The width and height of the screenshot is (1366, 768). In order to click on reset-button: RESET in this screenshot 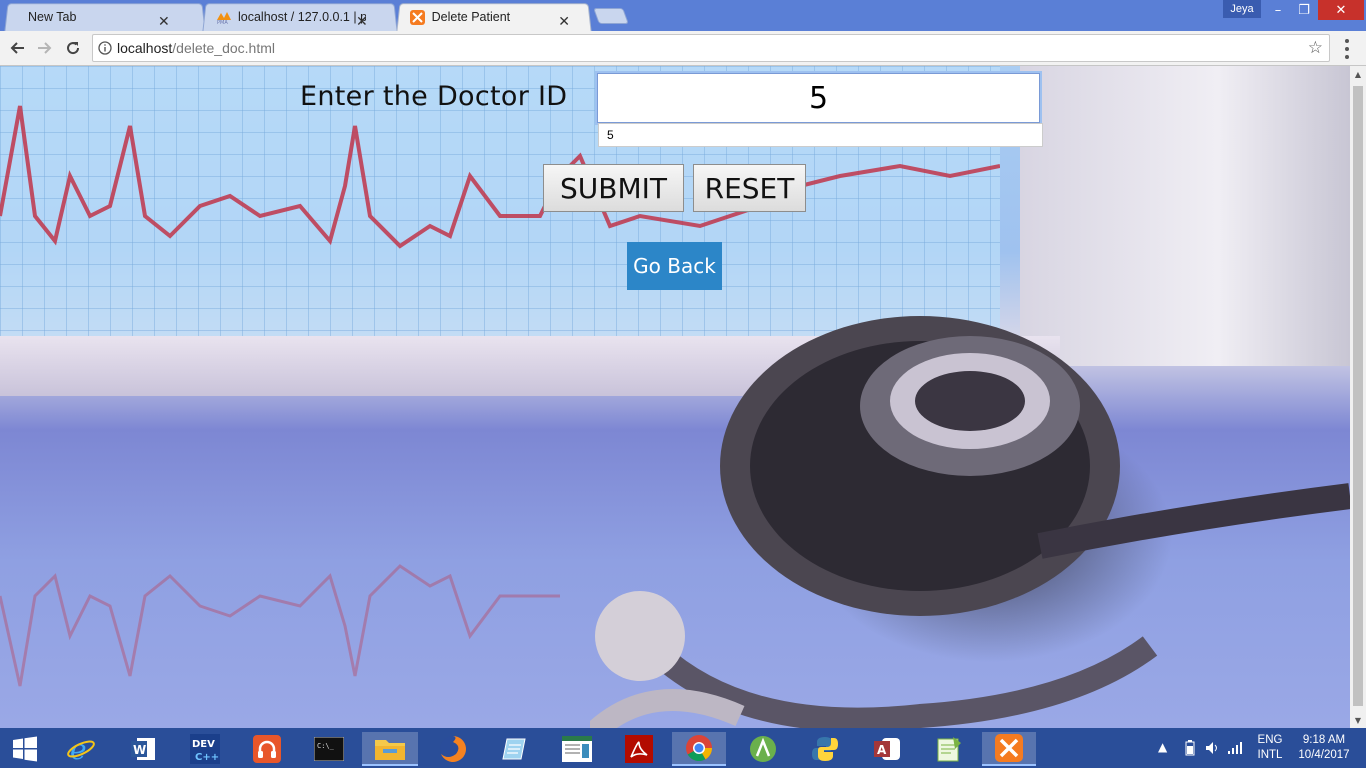, I will do `click(749, 188)`.